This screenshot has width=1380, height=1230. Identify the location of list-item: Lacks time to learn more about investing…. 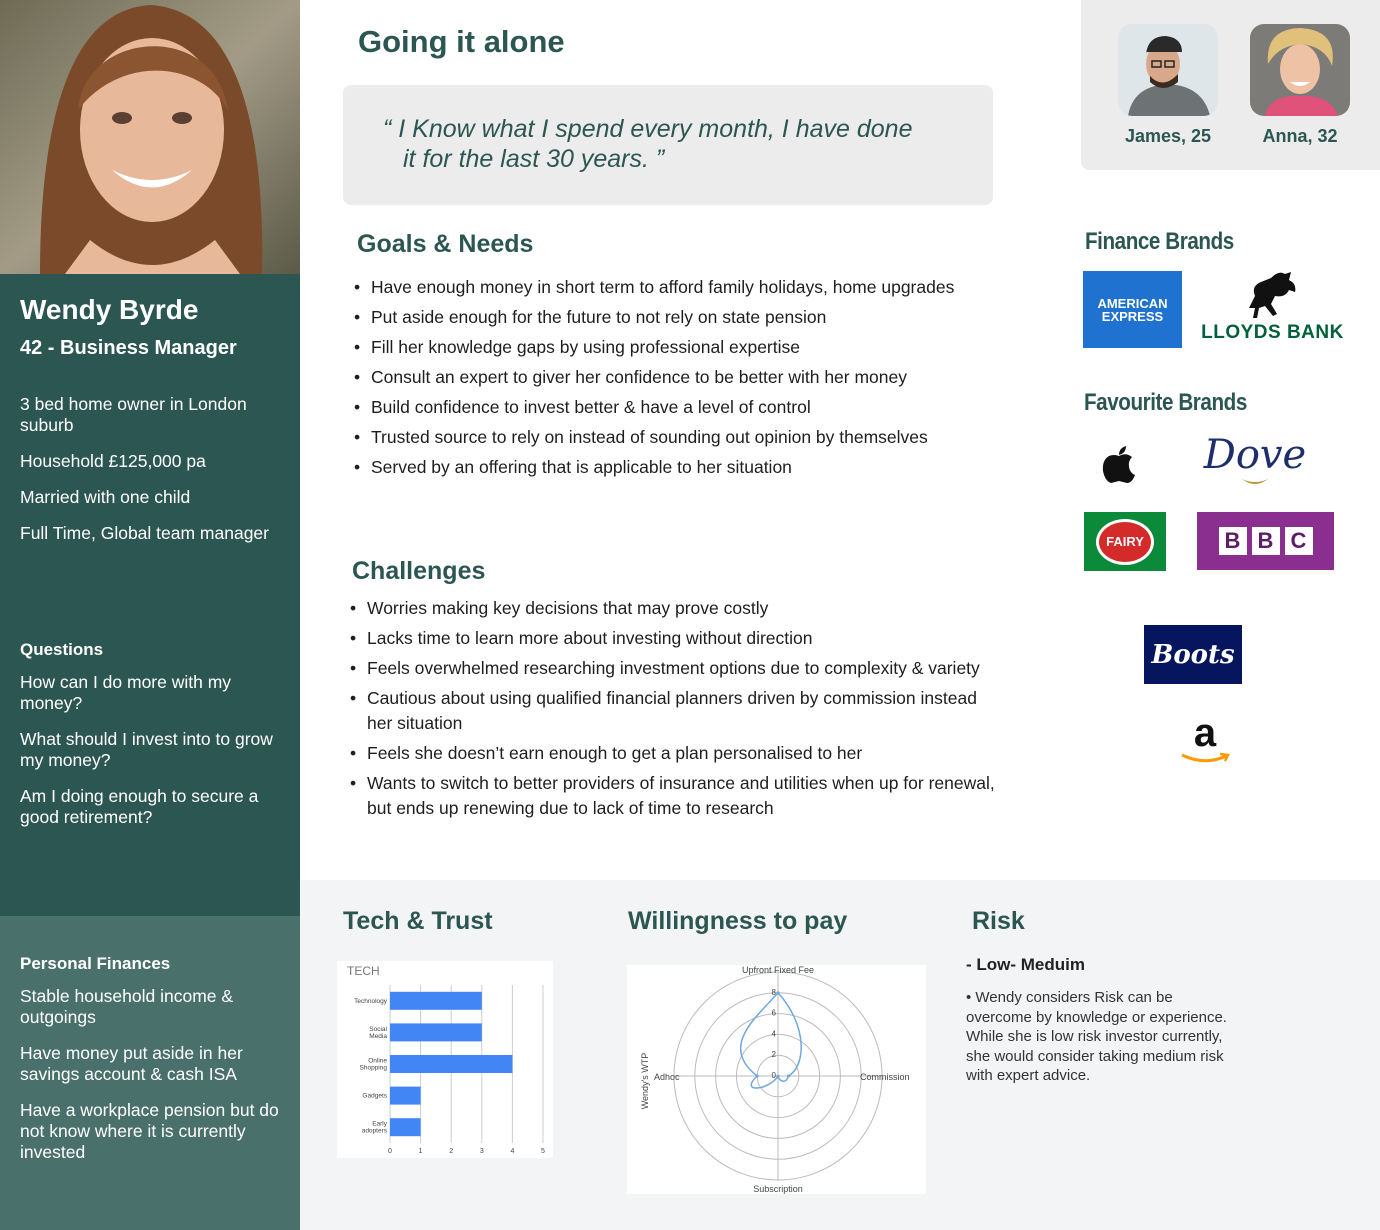
(672, 638).